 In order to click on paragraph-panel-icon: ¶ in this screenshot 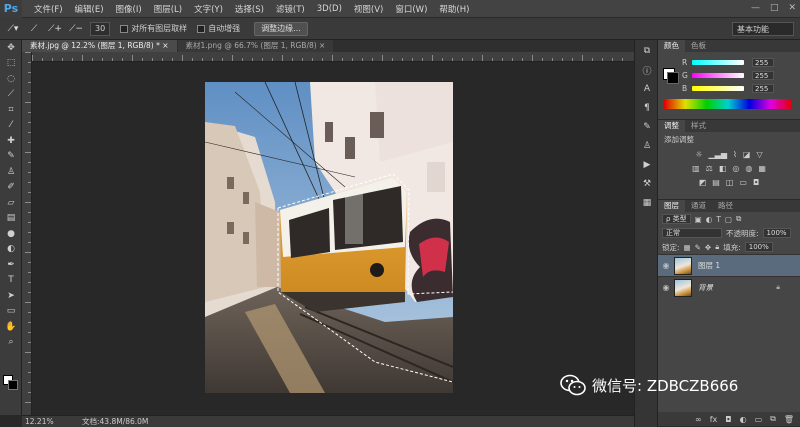, I will do `click(647, 108)`.